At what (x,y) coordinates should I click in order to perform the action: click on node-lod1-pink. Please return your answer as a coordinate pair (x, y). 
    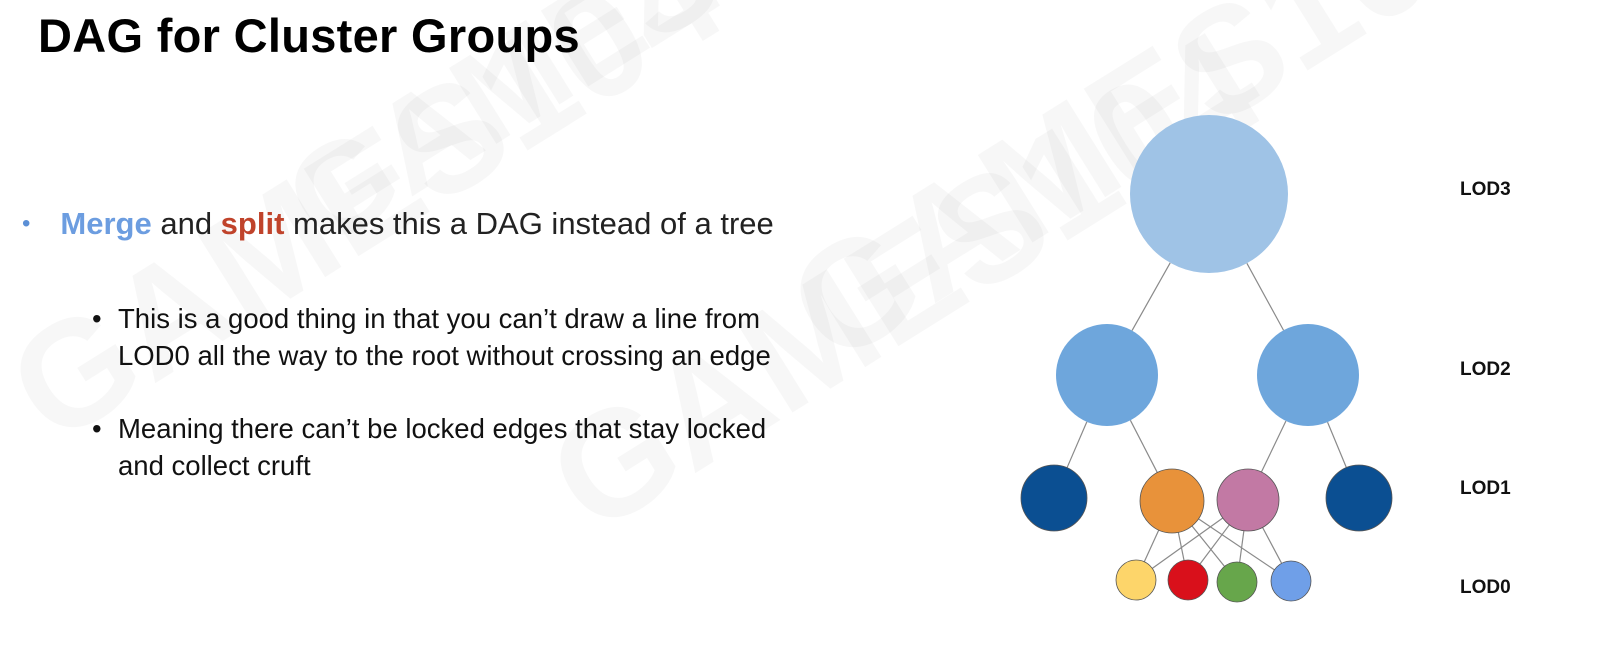
    Looking at the image, I should click on (1248, 500).